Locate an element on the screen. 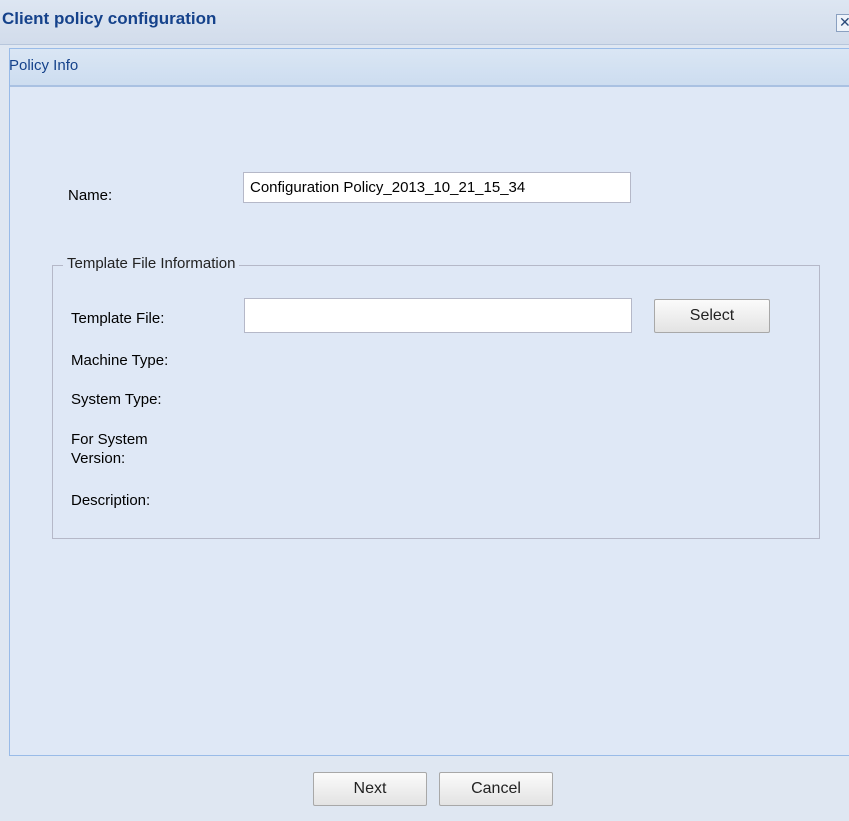  dialog-footer: Next Cancel is located at coordinates (424, 789).